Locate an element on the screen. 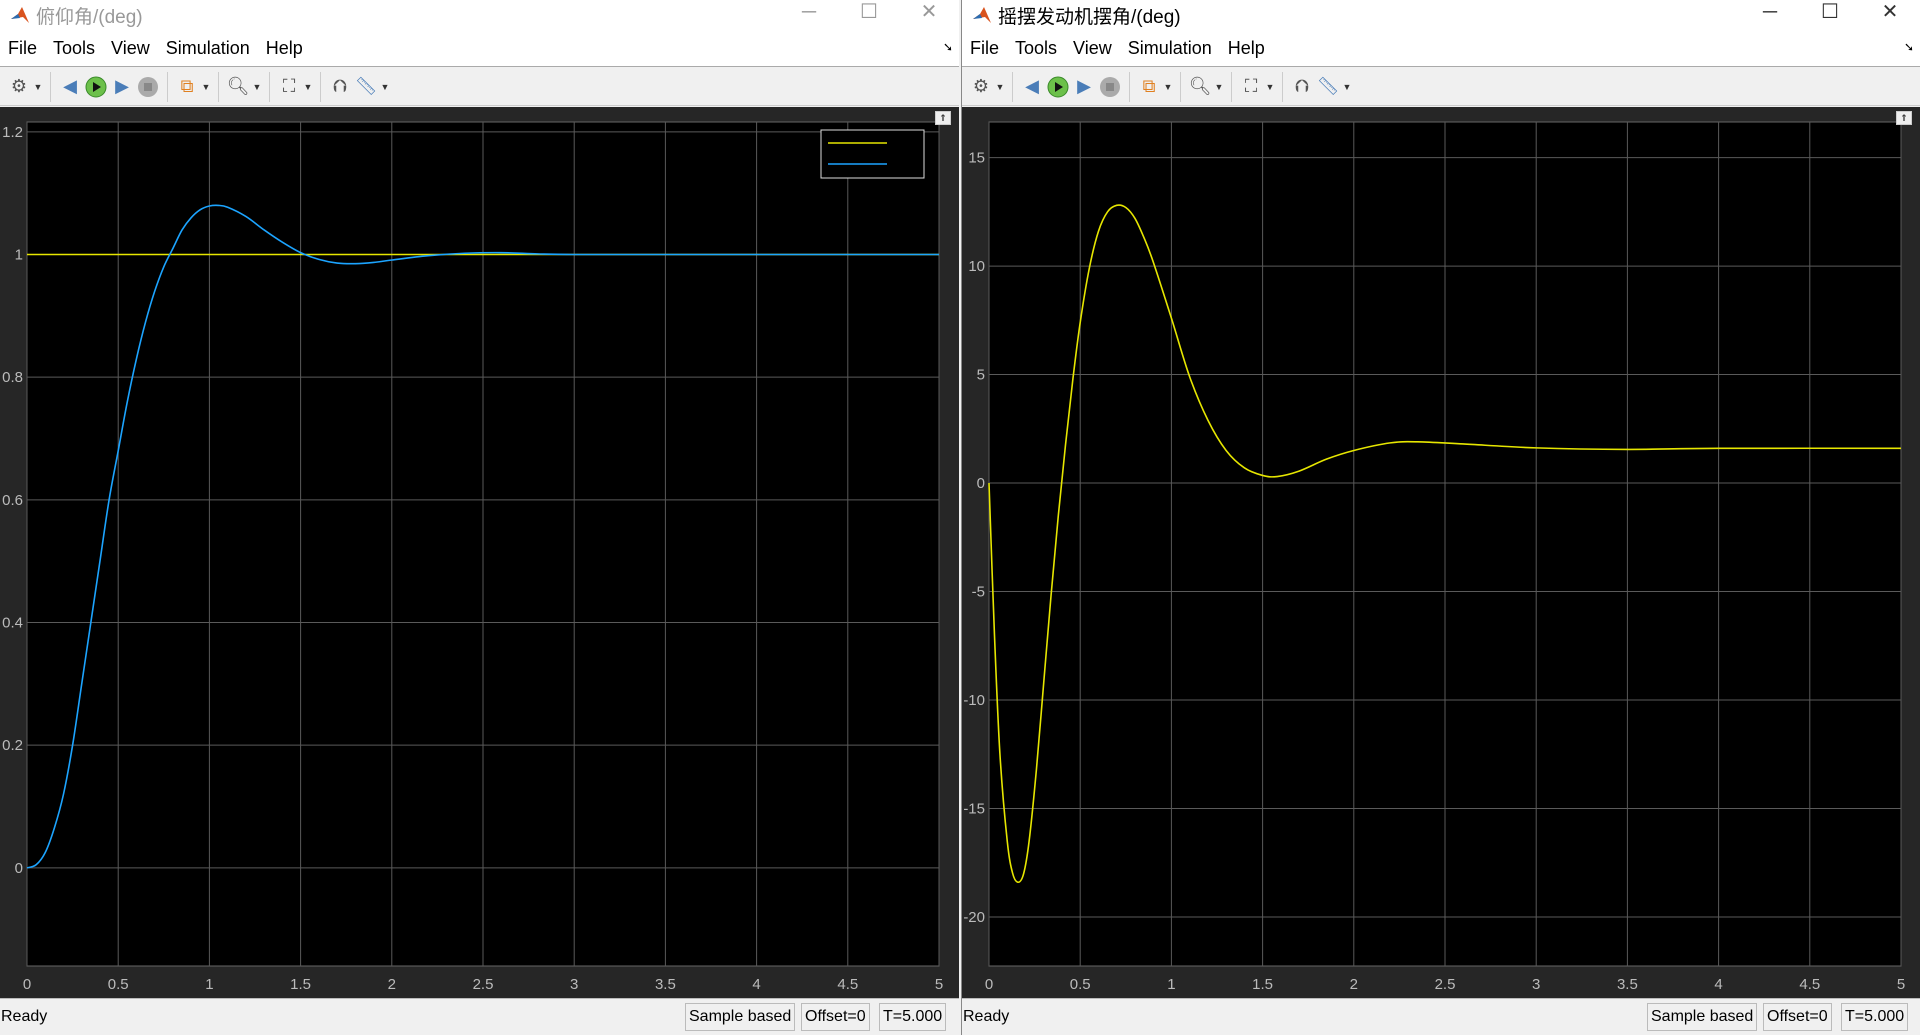 The image size is (1920, 1035). y-tick-label: 1.2 is located at coordinates (12, 132).